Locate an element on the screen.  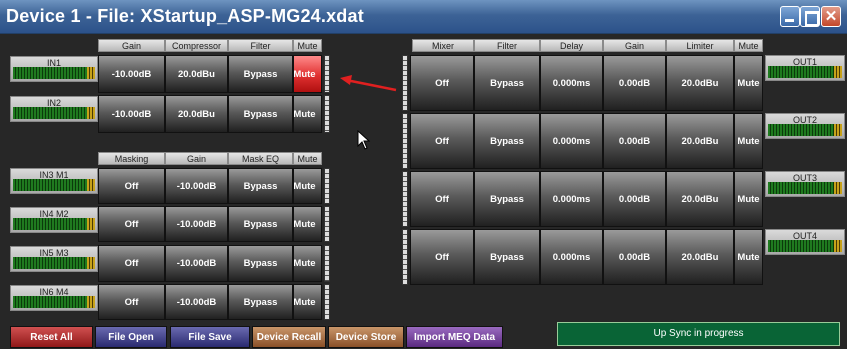
in4-gain-button: -10.00dB is located at coordinates (196, 224).